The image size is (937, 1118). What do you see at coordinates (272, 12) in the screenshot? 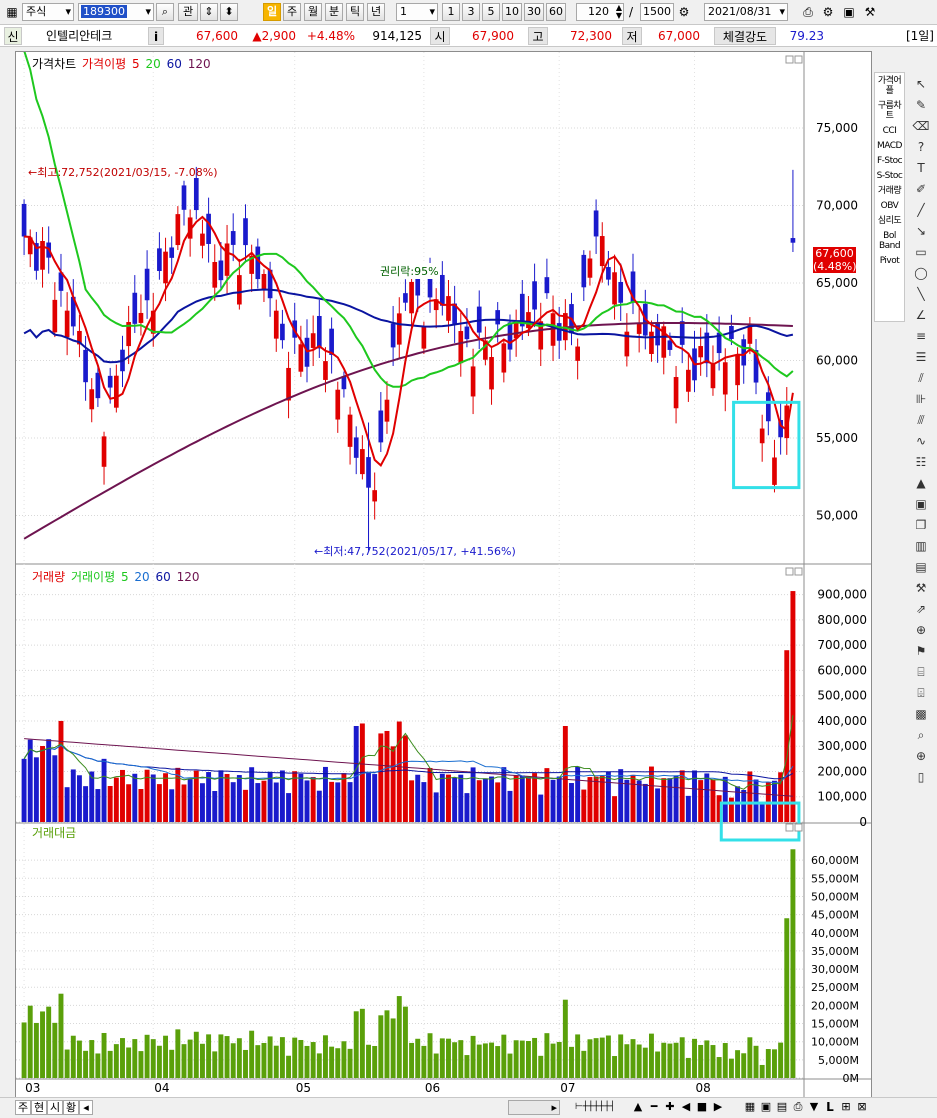
I see `tab-day: 일` at bounding box center [272, 12].